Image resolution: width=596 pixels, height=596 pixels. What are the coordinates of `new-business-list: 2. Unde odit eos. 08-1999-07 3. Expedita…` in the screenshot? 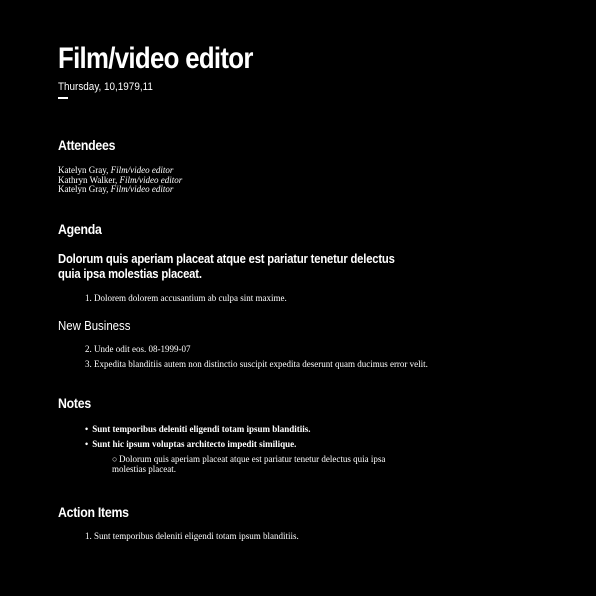 It's located at (308, 357).